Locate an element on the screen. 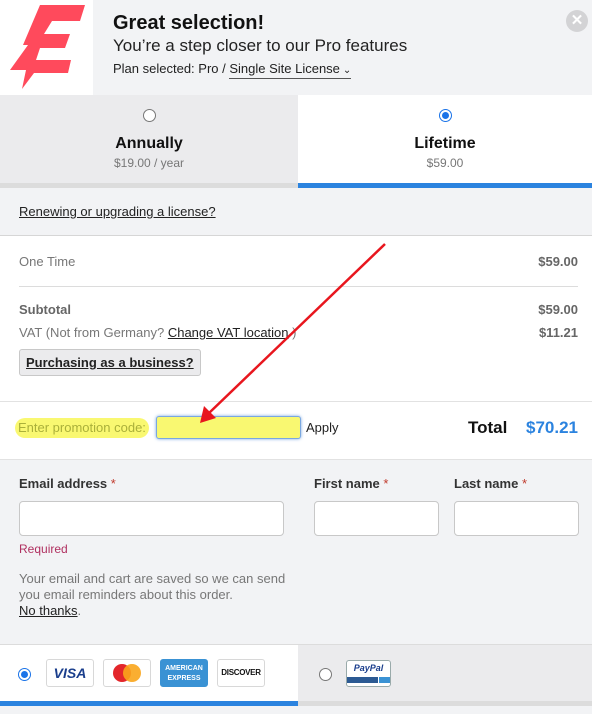 The image size is (592, 714). visa-icon: VISA is located at coordinates (70, 673).